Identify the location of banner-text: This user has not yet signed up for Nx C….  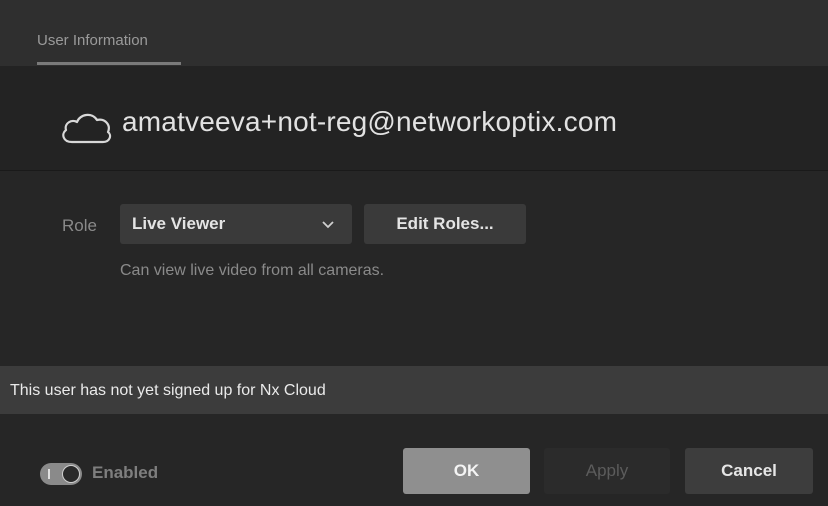
(168, 390).